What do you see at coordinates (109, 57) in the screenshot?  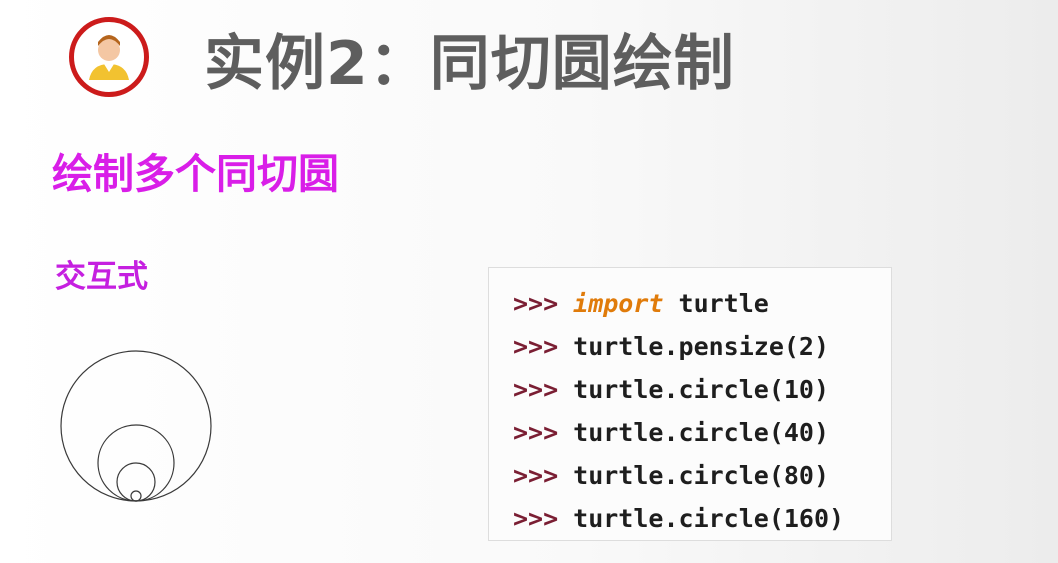 I see `user-avatar-icon` at bounding box center [109, 57].